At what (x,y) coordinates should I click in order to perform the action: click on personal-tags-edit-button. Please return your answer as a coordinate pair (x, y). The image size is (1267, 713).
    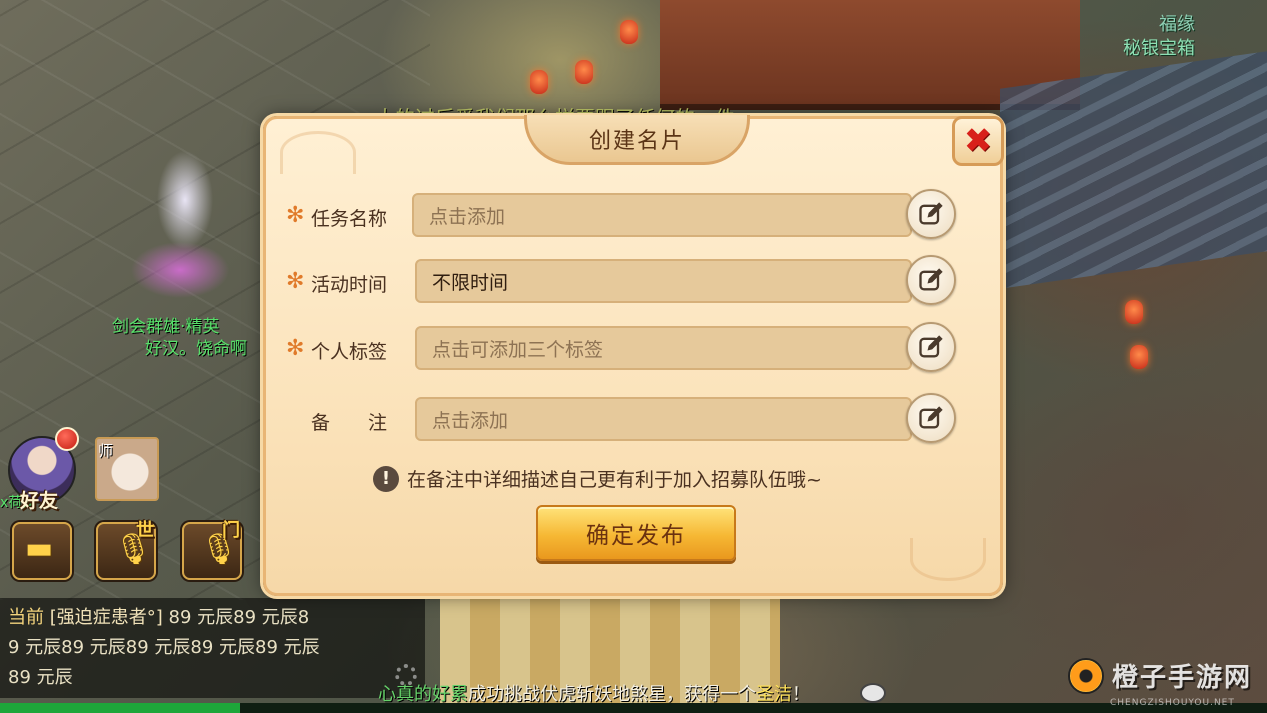
    Looking at the image, I should click on (931, 347).